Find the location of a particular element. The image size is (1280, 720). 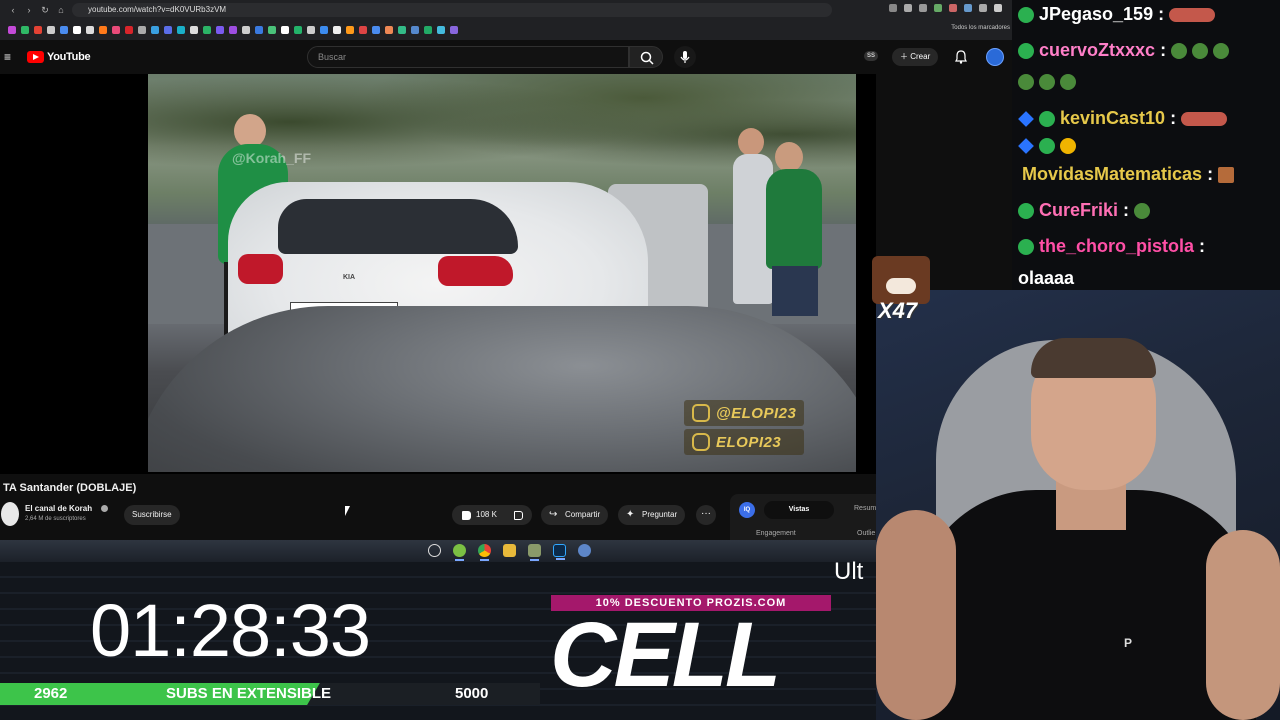

obs-icon is located at coordinates (434, 550).